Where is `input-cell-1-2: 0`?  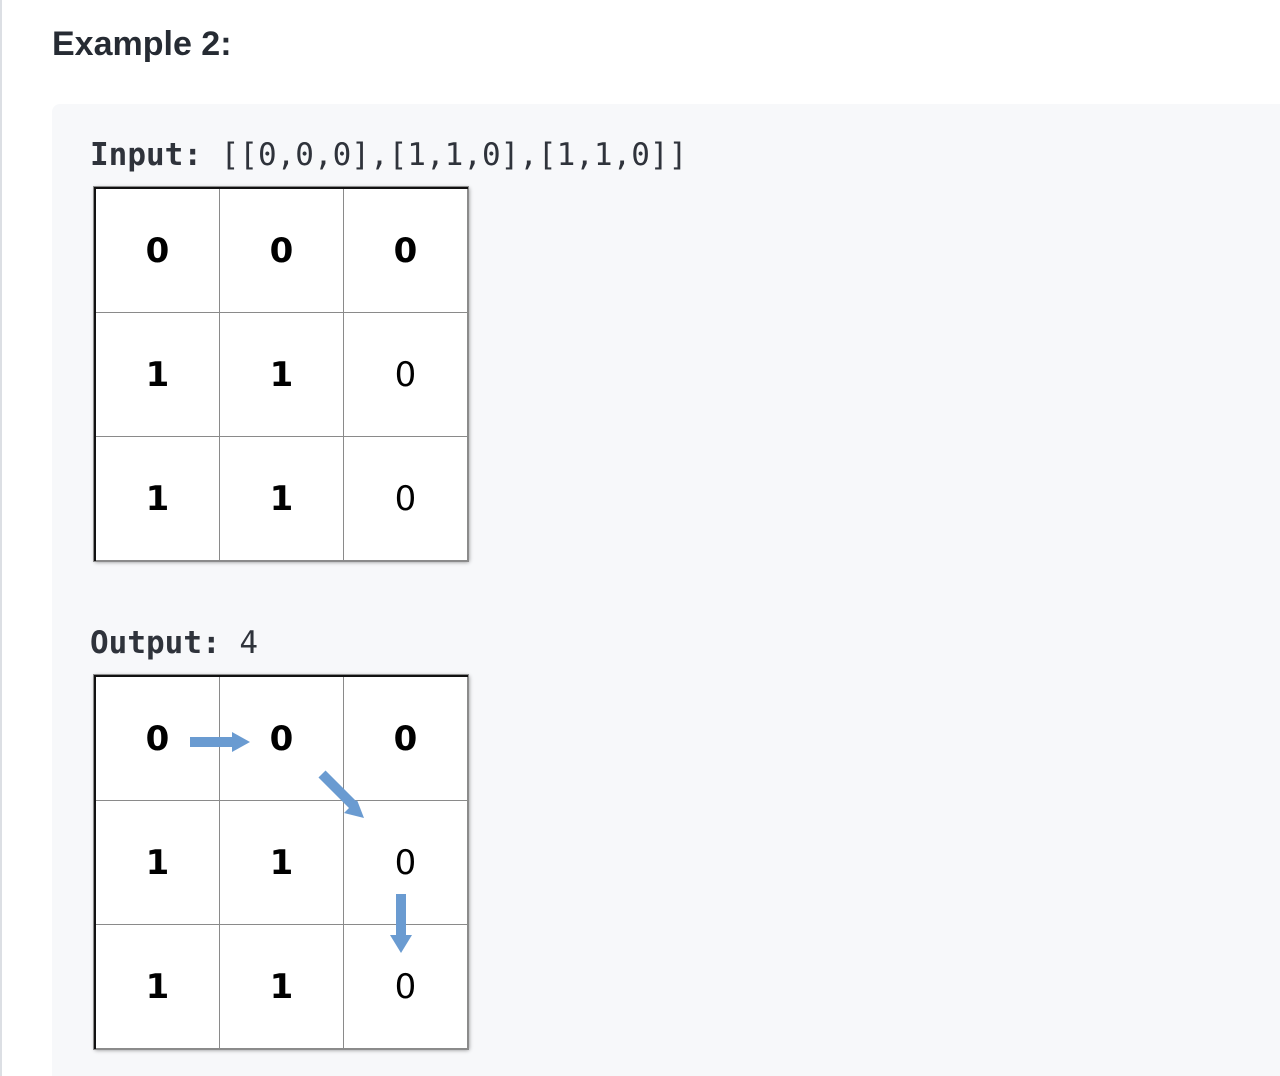
input-cell-1-2: 0 is located at coordinates (406, 375).